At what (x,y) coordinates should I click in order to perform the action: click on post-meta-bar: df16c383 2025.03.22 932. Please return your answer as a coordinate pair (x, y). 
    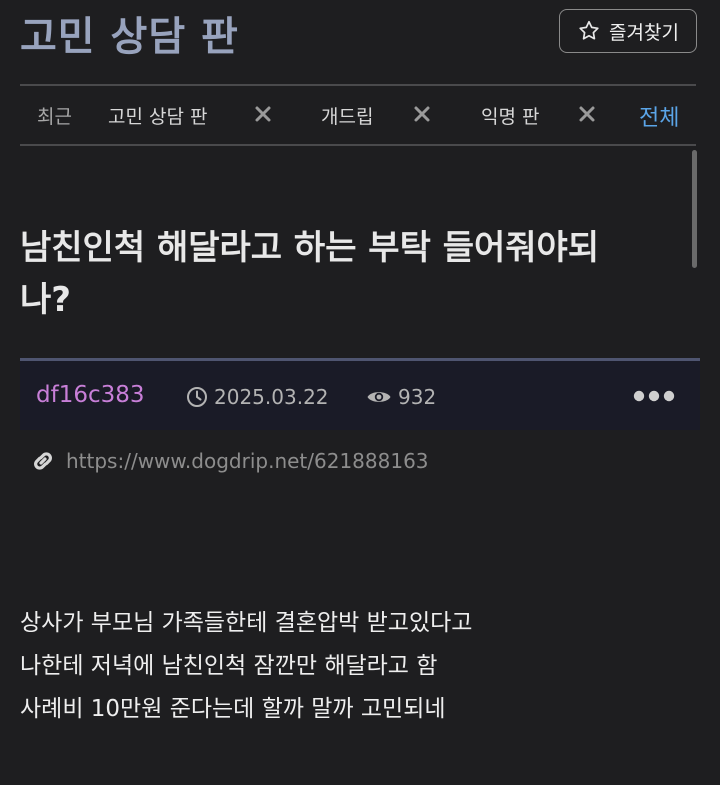
    Looking at the image, I should click on (360, 394).